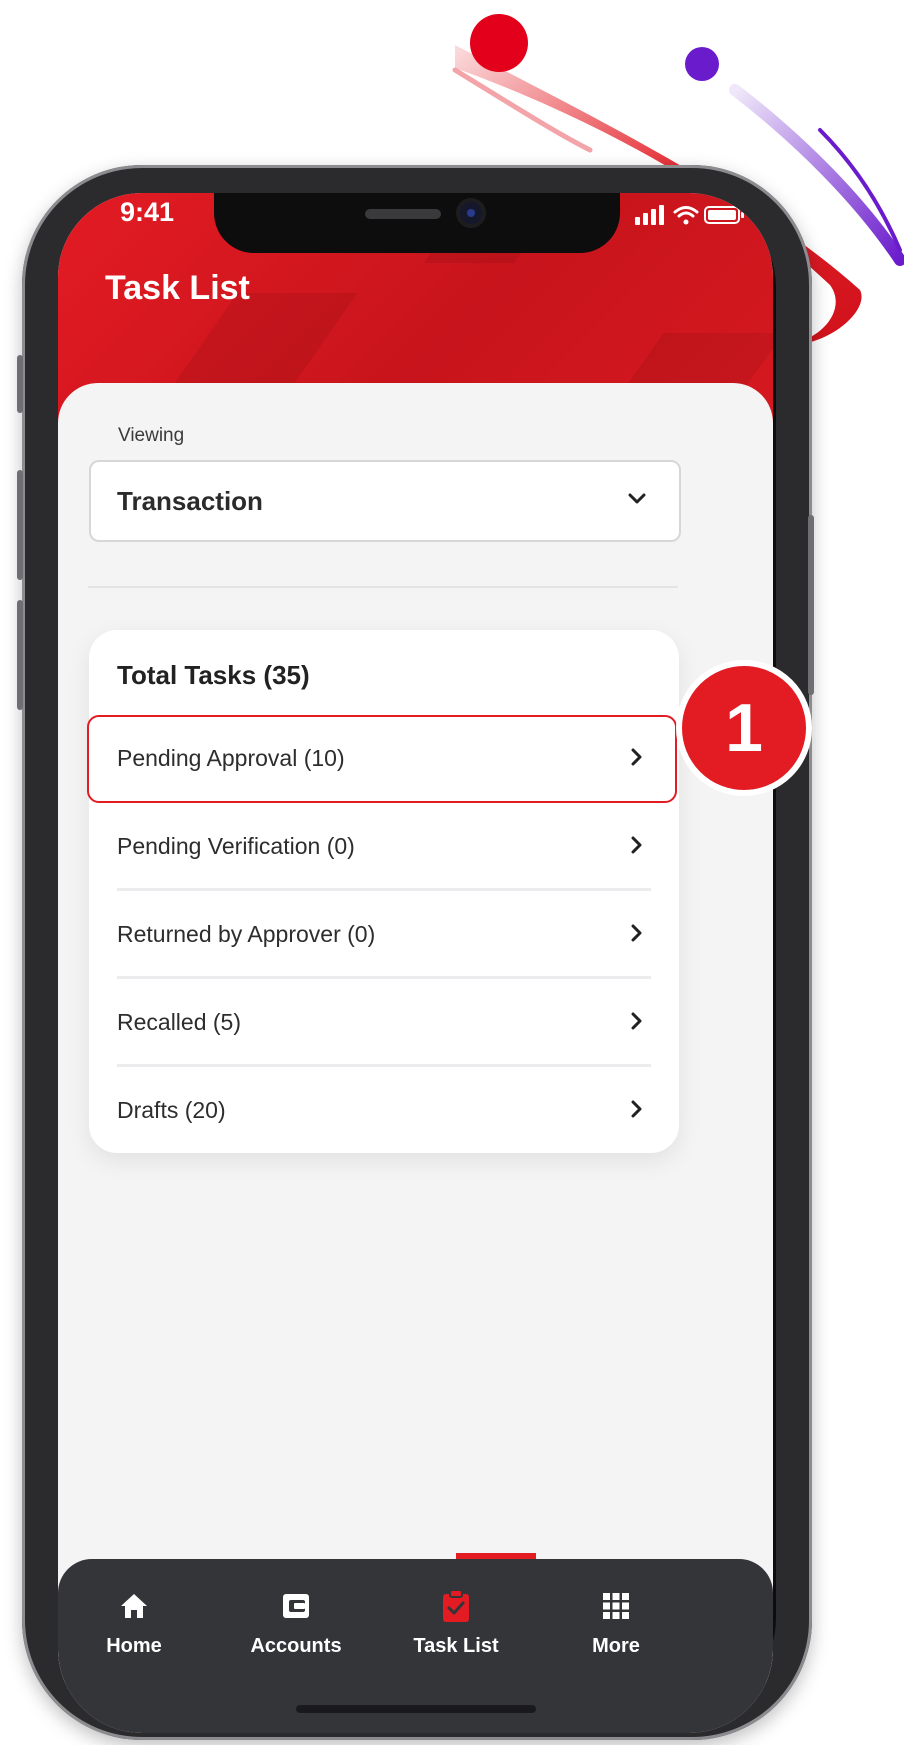 The width and height of the screenshot is (904, 1745). Describe the element at coordinates (686, 212) in the screenshot. I see `wifi-icon` at that location.